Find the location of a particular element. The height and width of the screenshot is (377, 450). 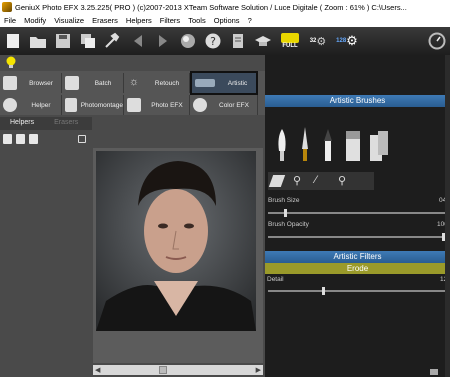

brush-fine-icon is located at coordinates (305, 145).